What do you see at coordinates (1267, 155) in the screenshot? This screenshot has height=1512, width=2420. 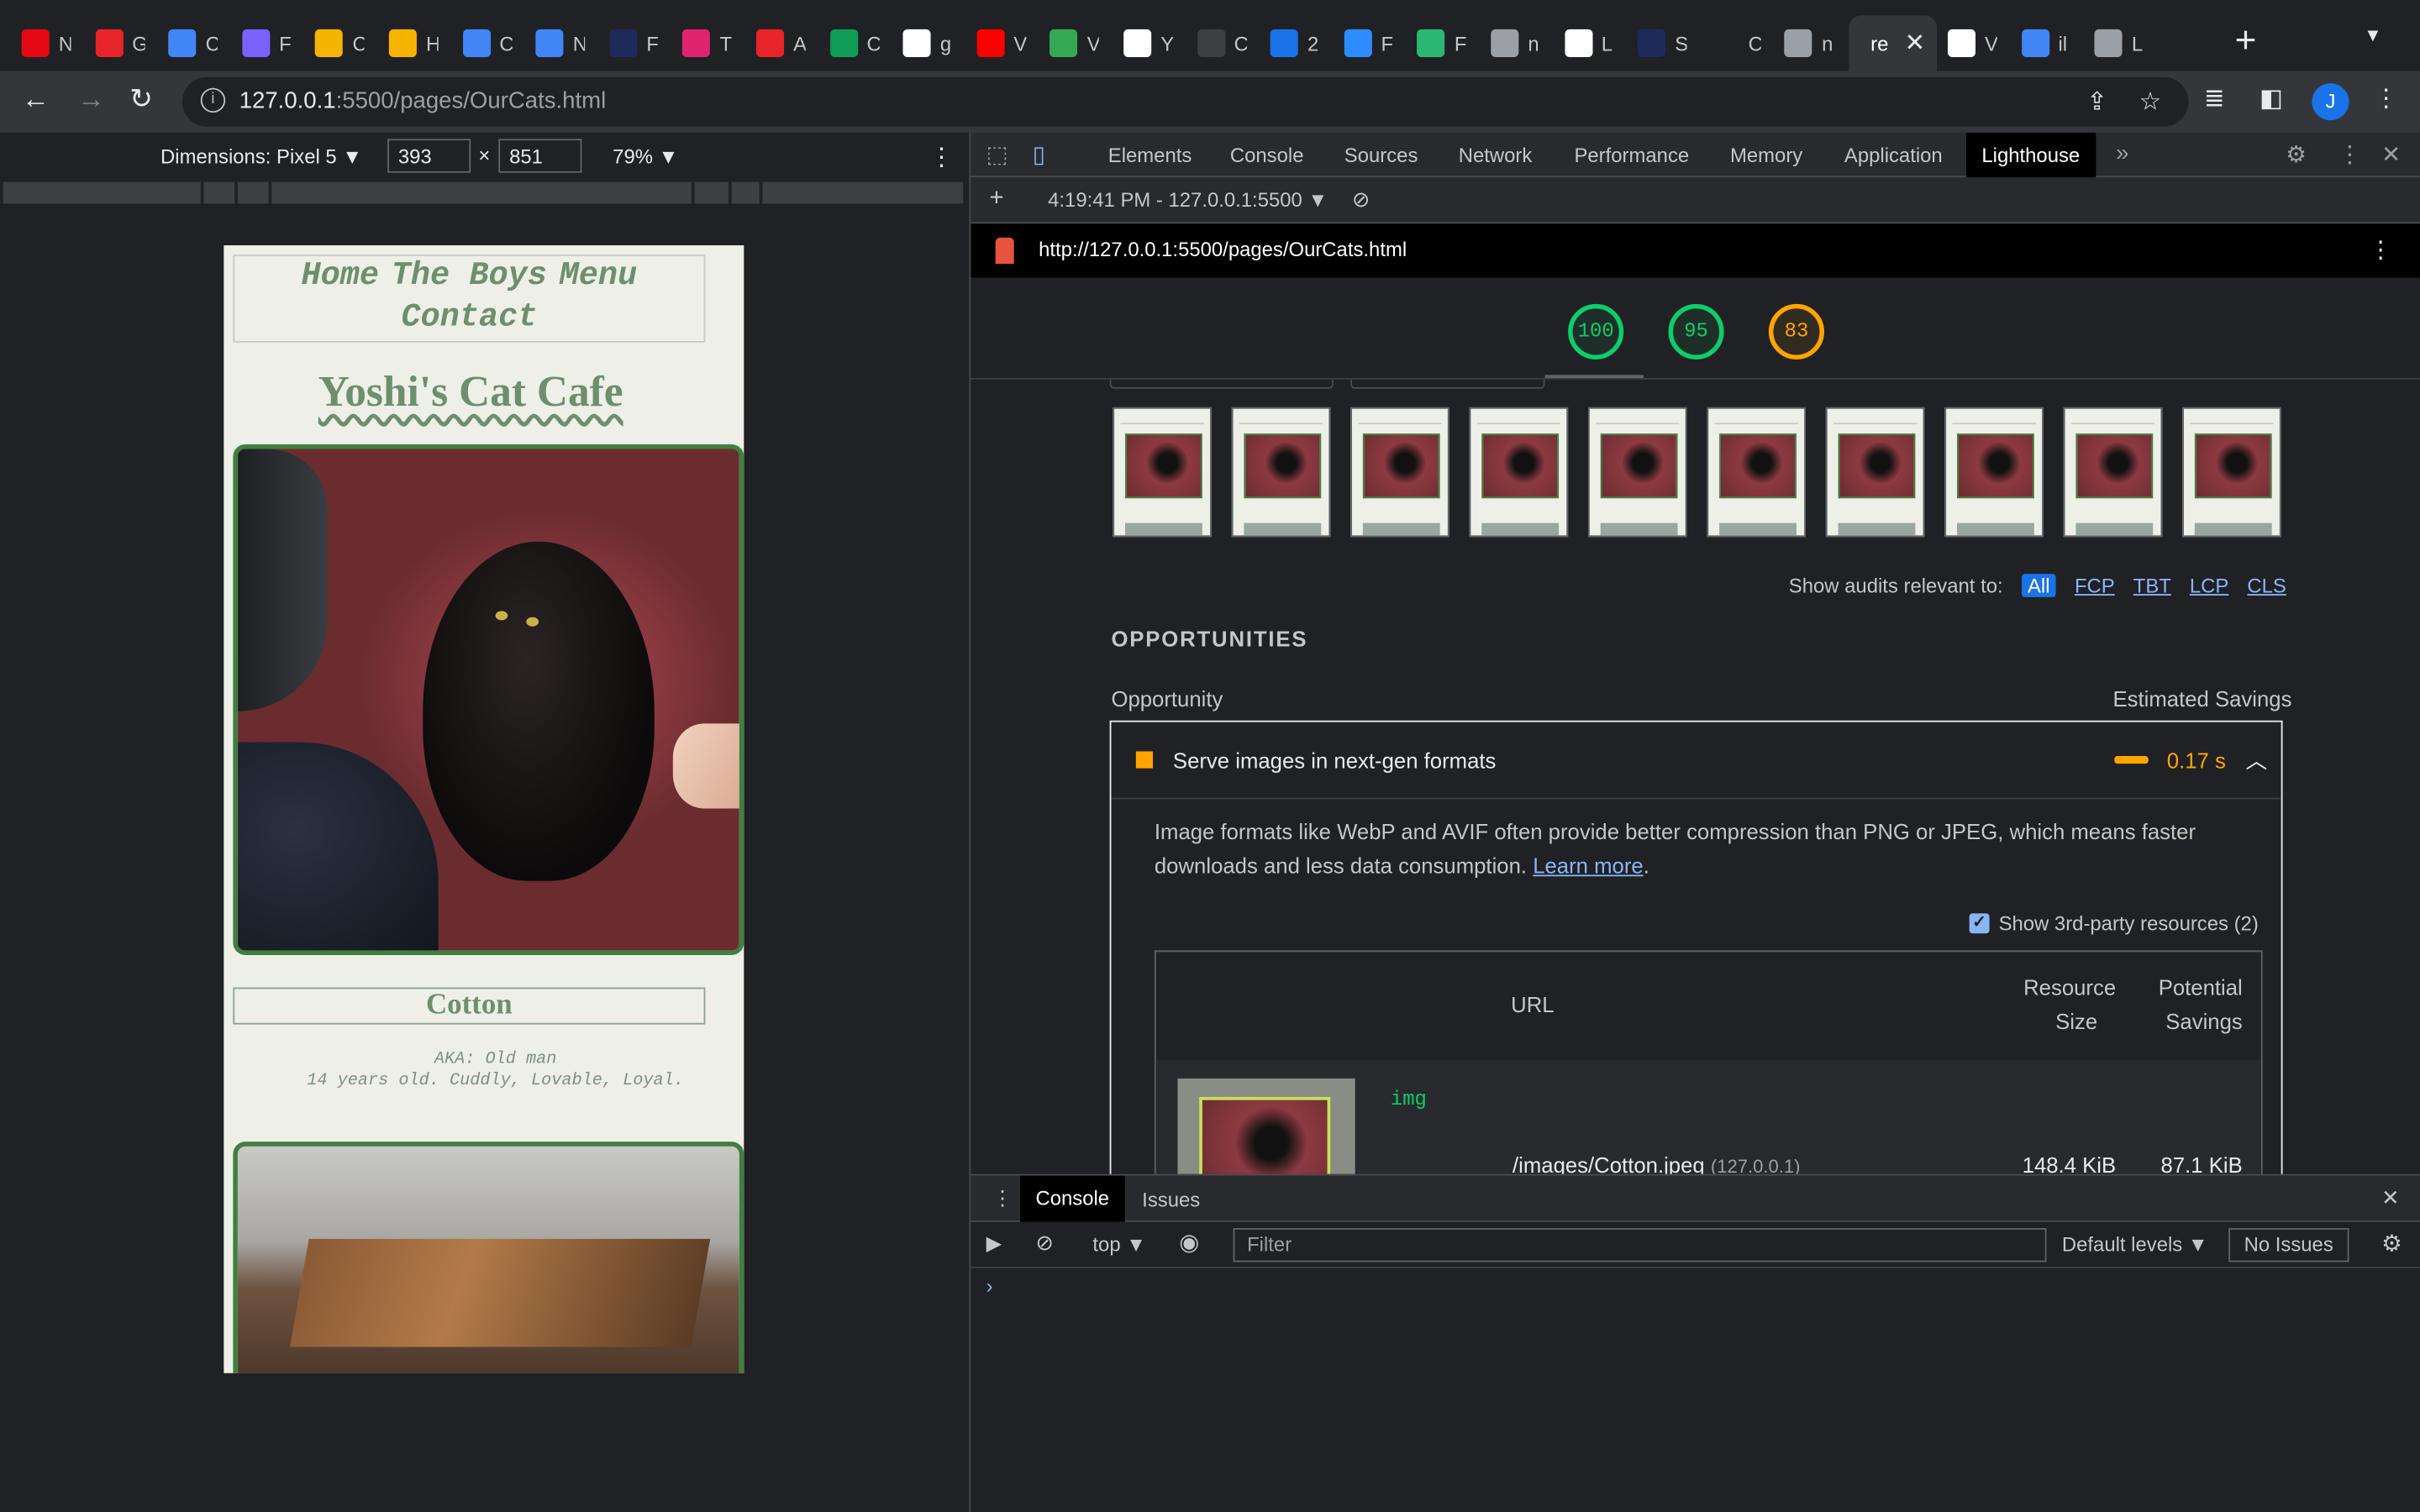 I see `tab-console: Console` at bounding box center [1267, 155].